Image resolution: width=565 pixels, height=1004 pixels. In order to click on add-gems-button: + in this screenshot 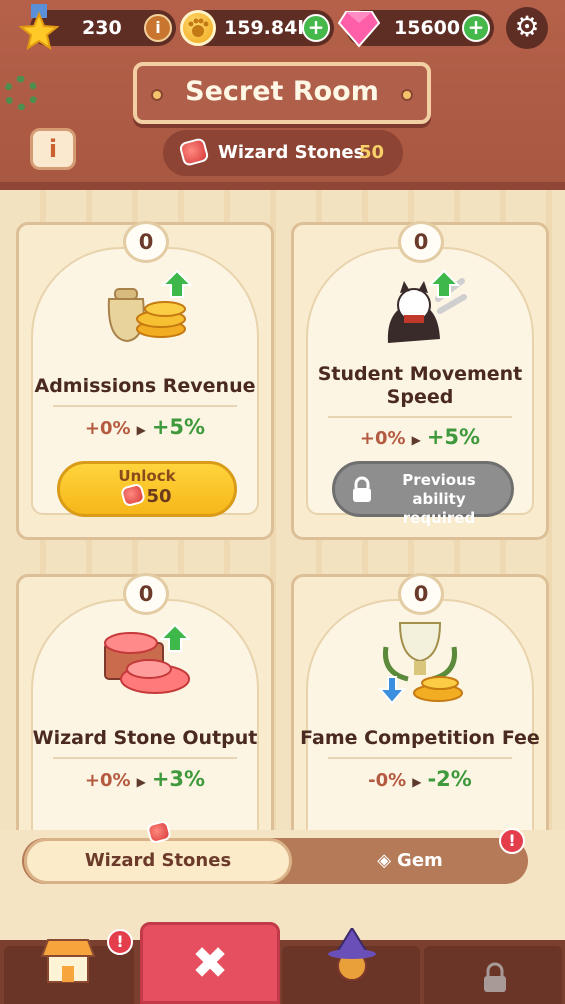, I will do `click(476, 28)`.